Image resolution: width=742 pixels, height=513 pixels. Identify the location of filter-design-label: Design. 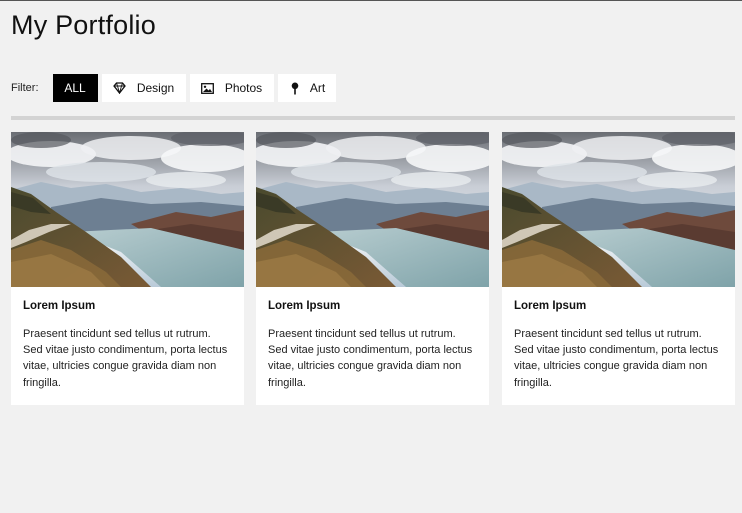
(155, 88).